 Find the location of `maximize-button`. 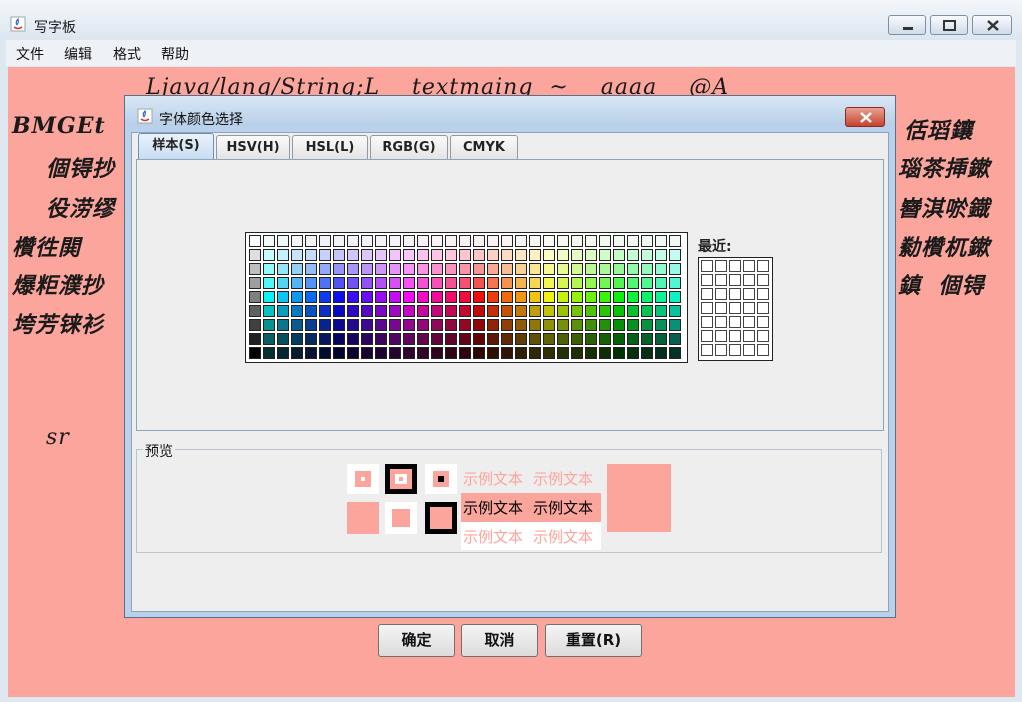

maximize-button is located at coordinates (949, 25).